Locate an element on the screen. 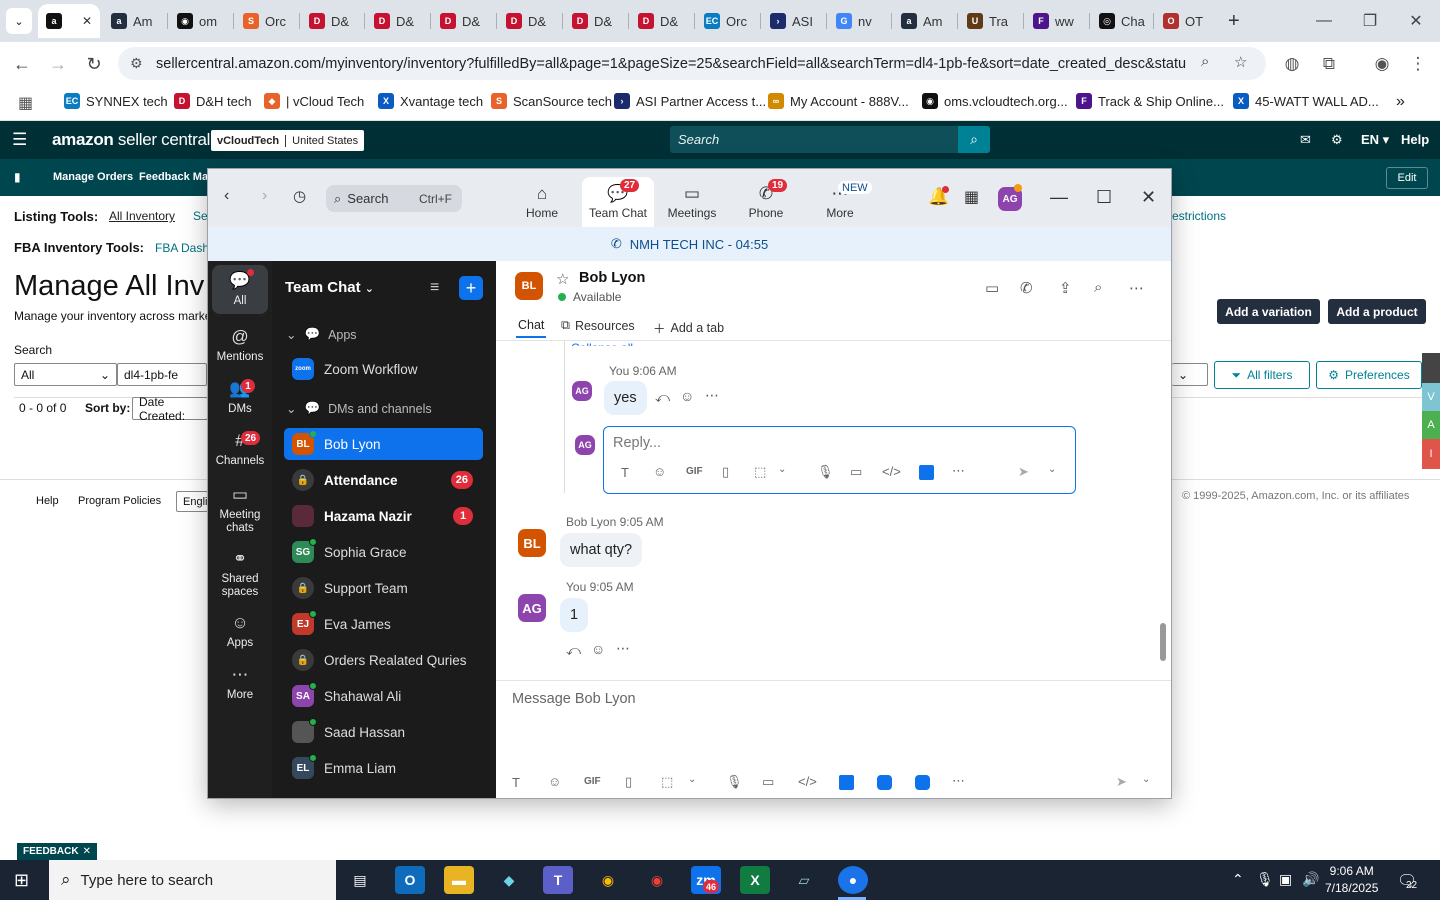 This screenshot has width=1440, height=900. task-view-icon: ▤ is located at coordinates (360, 880).